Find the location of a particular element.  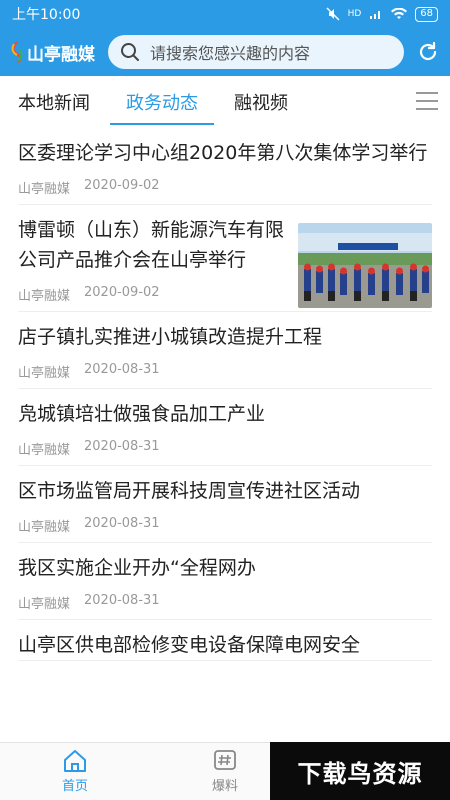

news-item: 凫城镇培壮做强食品加工产业 山亭融媒 2020-08-31 is located at coordinates (225, 427).